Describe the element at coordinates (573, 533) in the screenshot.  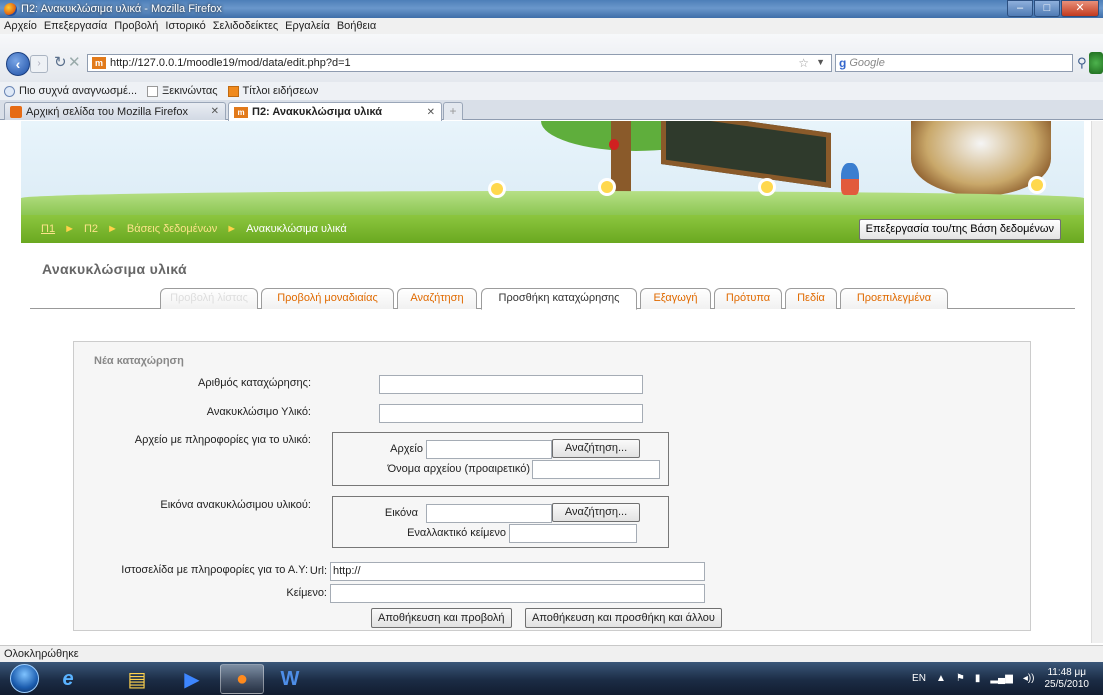
I see `alt-text-input` at that location.